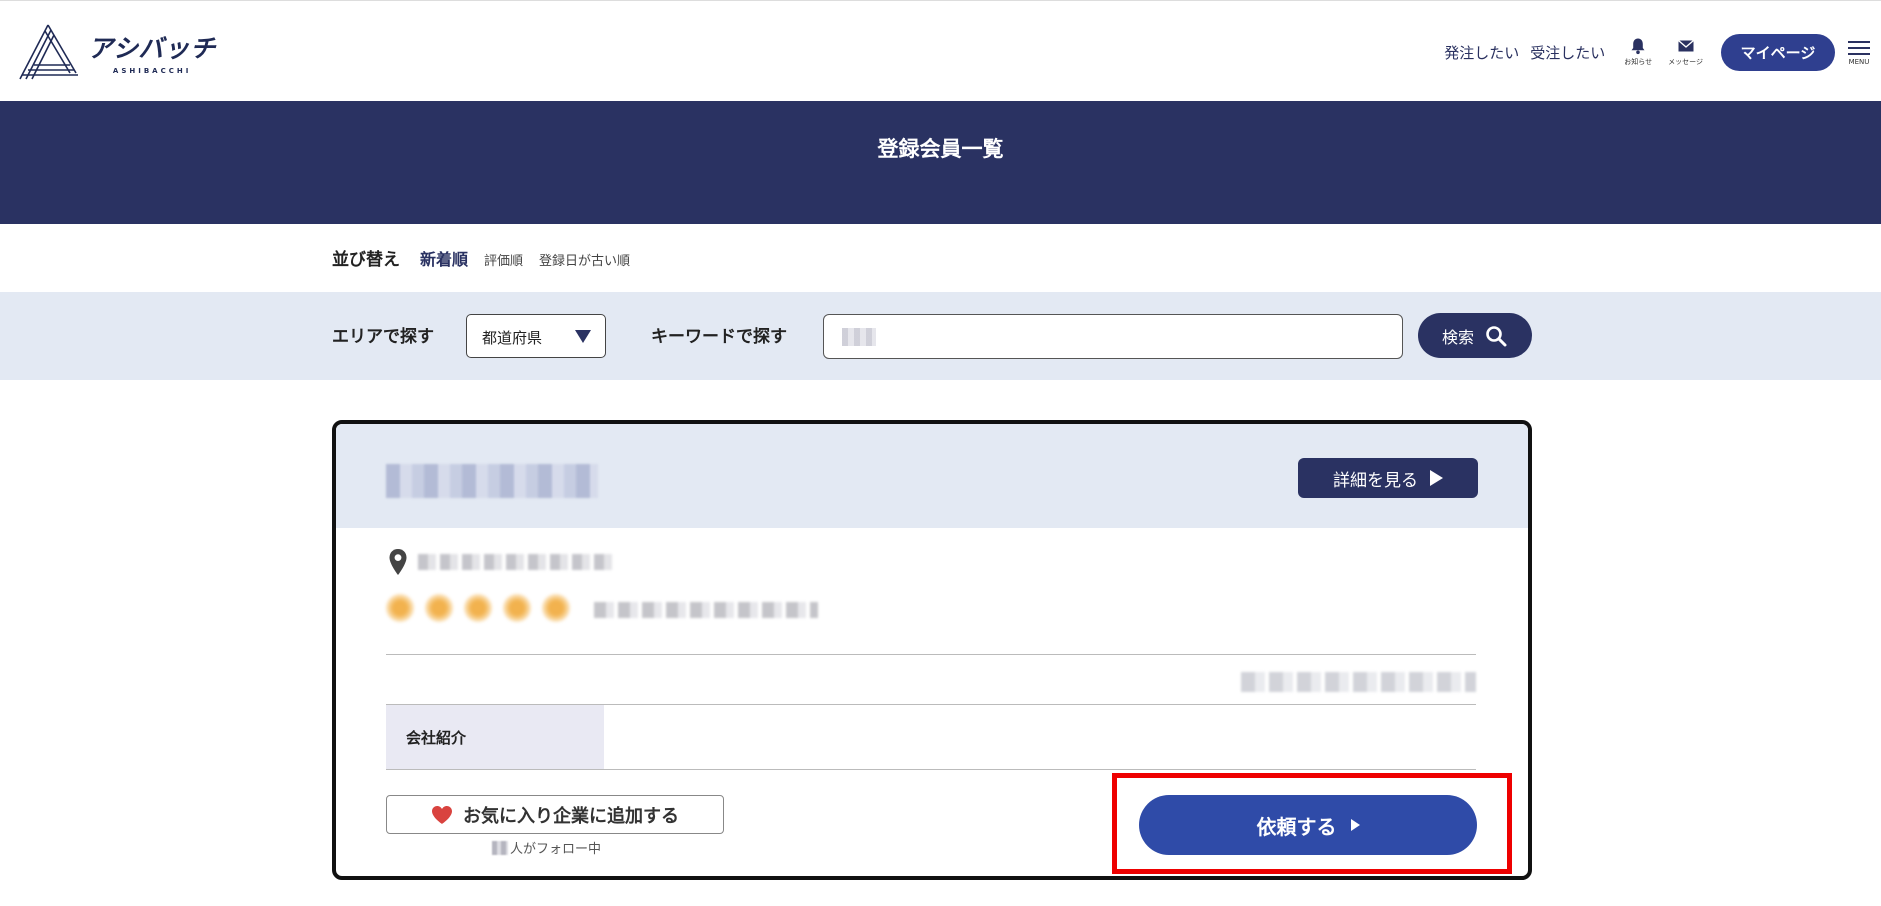 This screenshot has width=1881, height=906. Describe the element at coordinates (512, 338) in the screenshot. I see `prefecture-select-value: 都道府県` at that location.